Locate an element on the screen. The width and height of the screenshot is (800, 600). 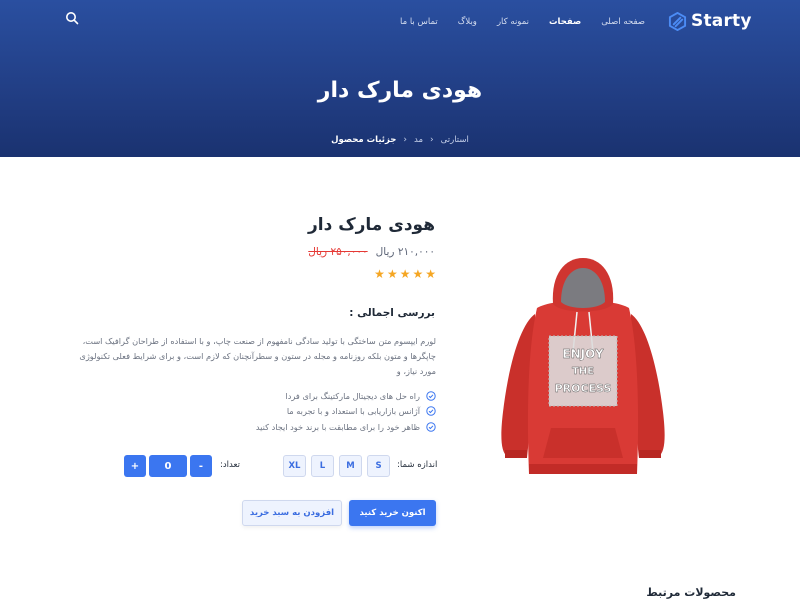
quantity-value: 0 is located at coordinates (168, 466).